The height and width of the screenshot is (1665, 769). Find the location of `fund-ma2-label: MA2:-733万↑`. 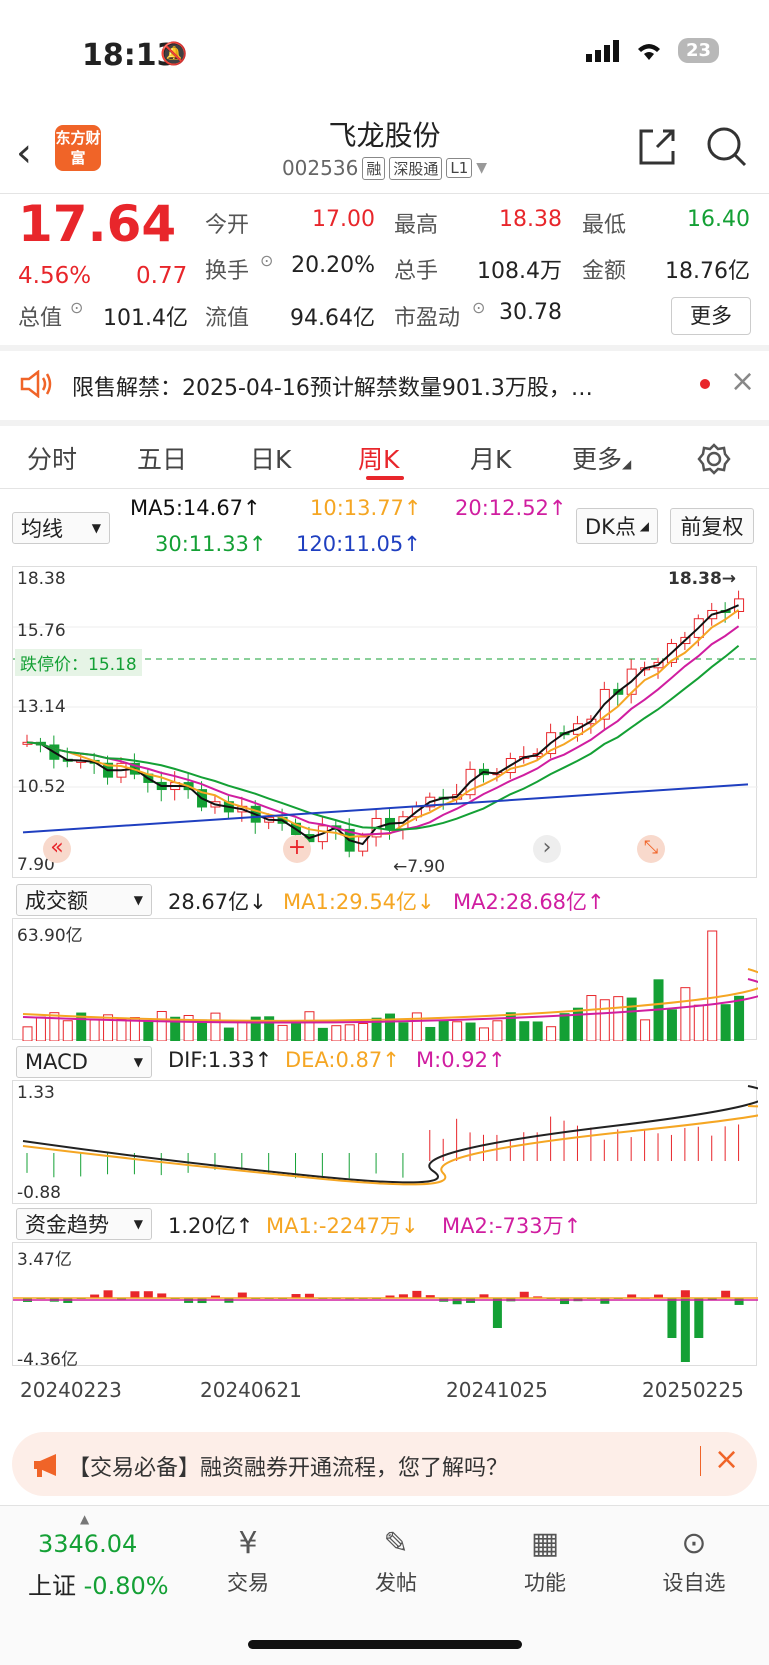

fund-ma2-label: MA2:-733万↑ is located at coordinates (512, 1226).